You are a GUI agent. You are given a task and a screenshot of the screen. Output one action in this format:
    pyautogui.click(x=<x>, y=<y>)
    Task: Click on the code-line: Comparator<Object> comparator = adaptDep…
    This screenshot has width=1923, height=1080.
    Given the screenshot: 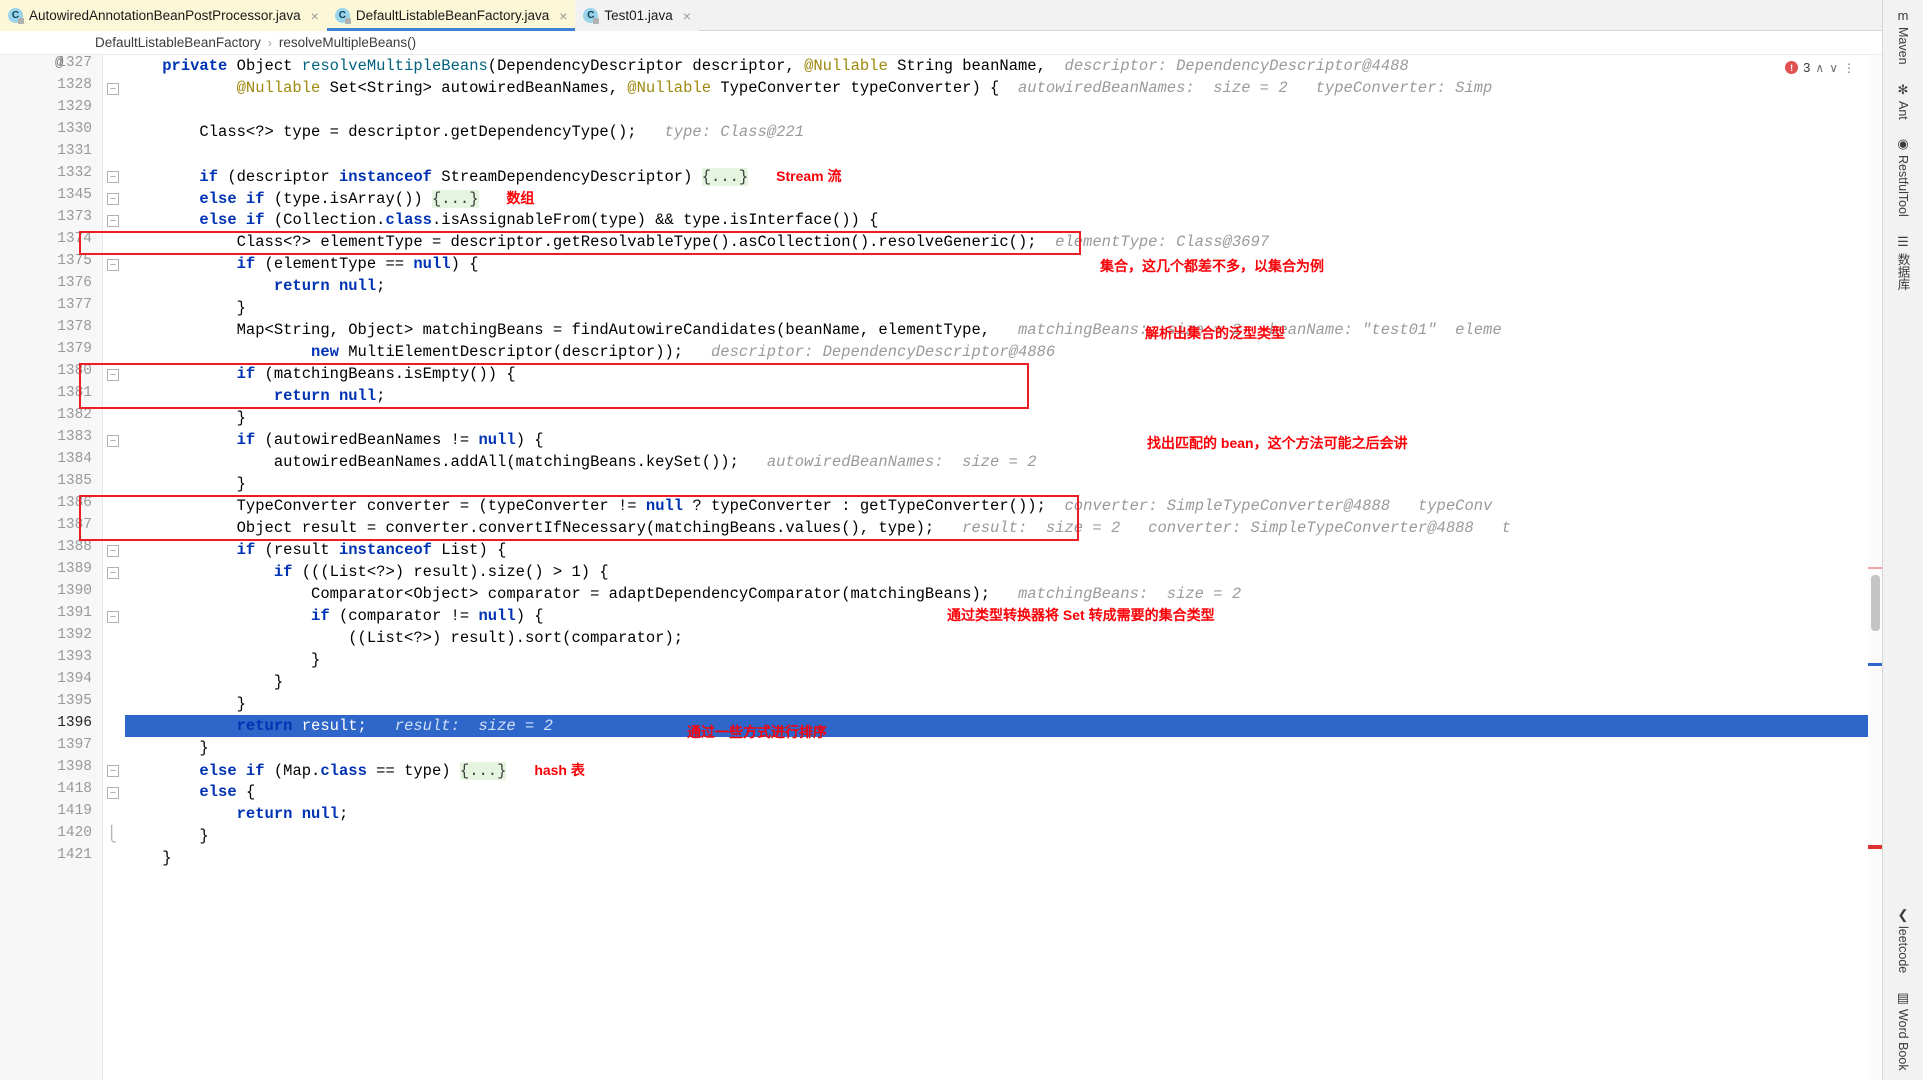 What is the action you would take?
    pyautogui.click(x=1003, y=594)
    